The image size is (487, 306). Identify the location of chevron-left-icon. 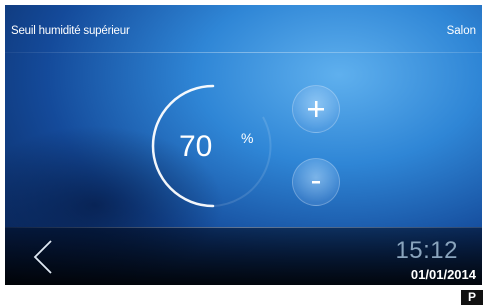
(42, 257).